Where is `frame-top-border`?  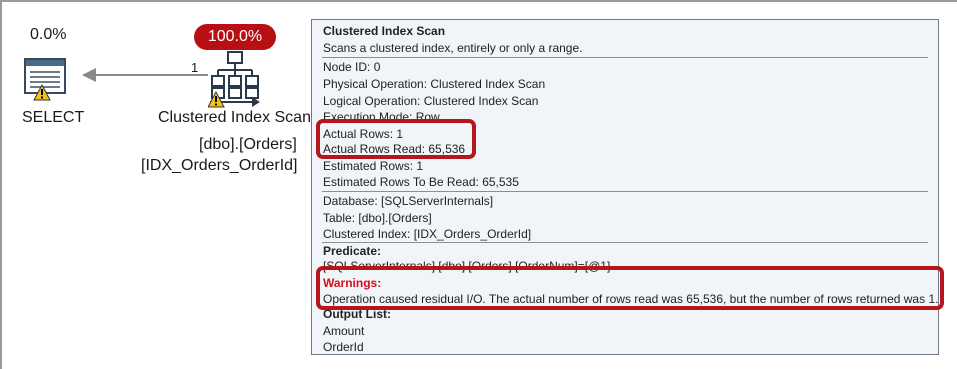
frame-top-border is located at coordinates (478, 1).